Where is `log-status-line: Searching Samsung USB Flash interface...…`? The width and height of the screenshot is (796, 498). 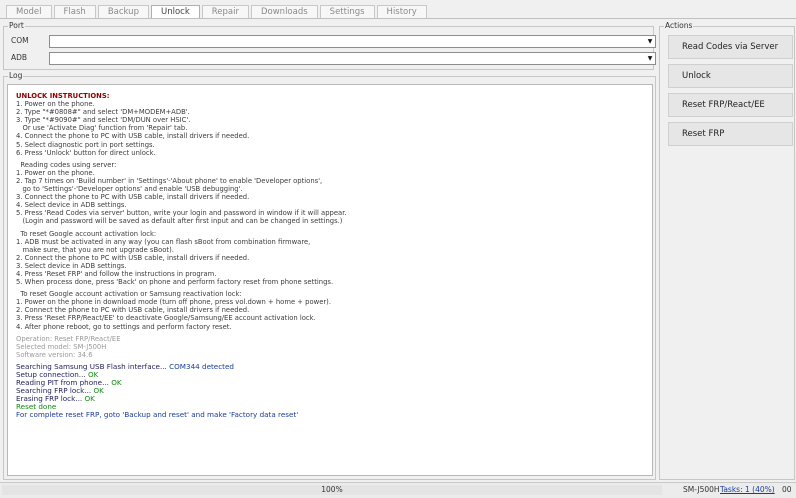
log-status-line: Searching Samsung USB Flash interface...… is located at coordinates (334, 366).